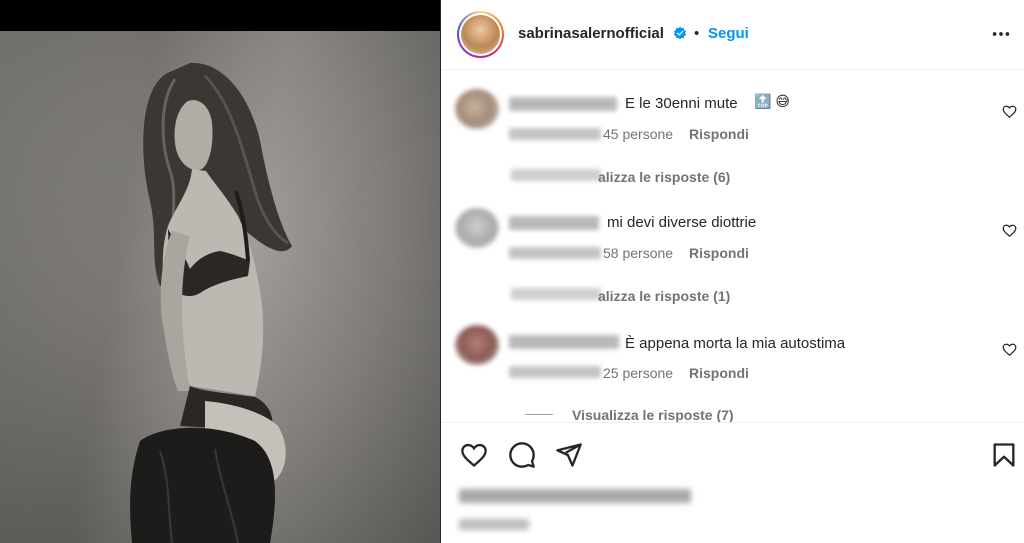 Image resolution: width=1024 pixels, height=543 pixels. Describe the element at coordinates (638, 373) in the screenshot. I see `comment-likes: 25 persone` at that location.